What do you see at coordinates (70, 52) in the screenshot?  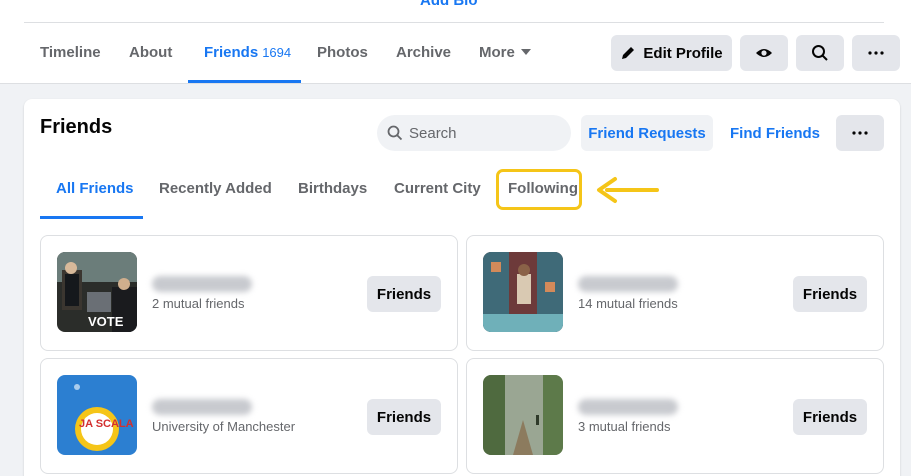 I see `tab-timeline: Timeline` at bounding box center [70, 52].